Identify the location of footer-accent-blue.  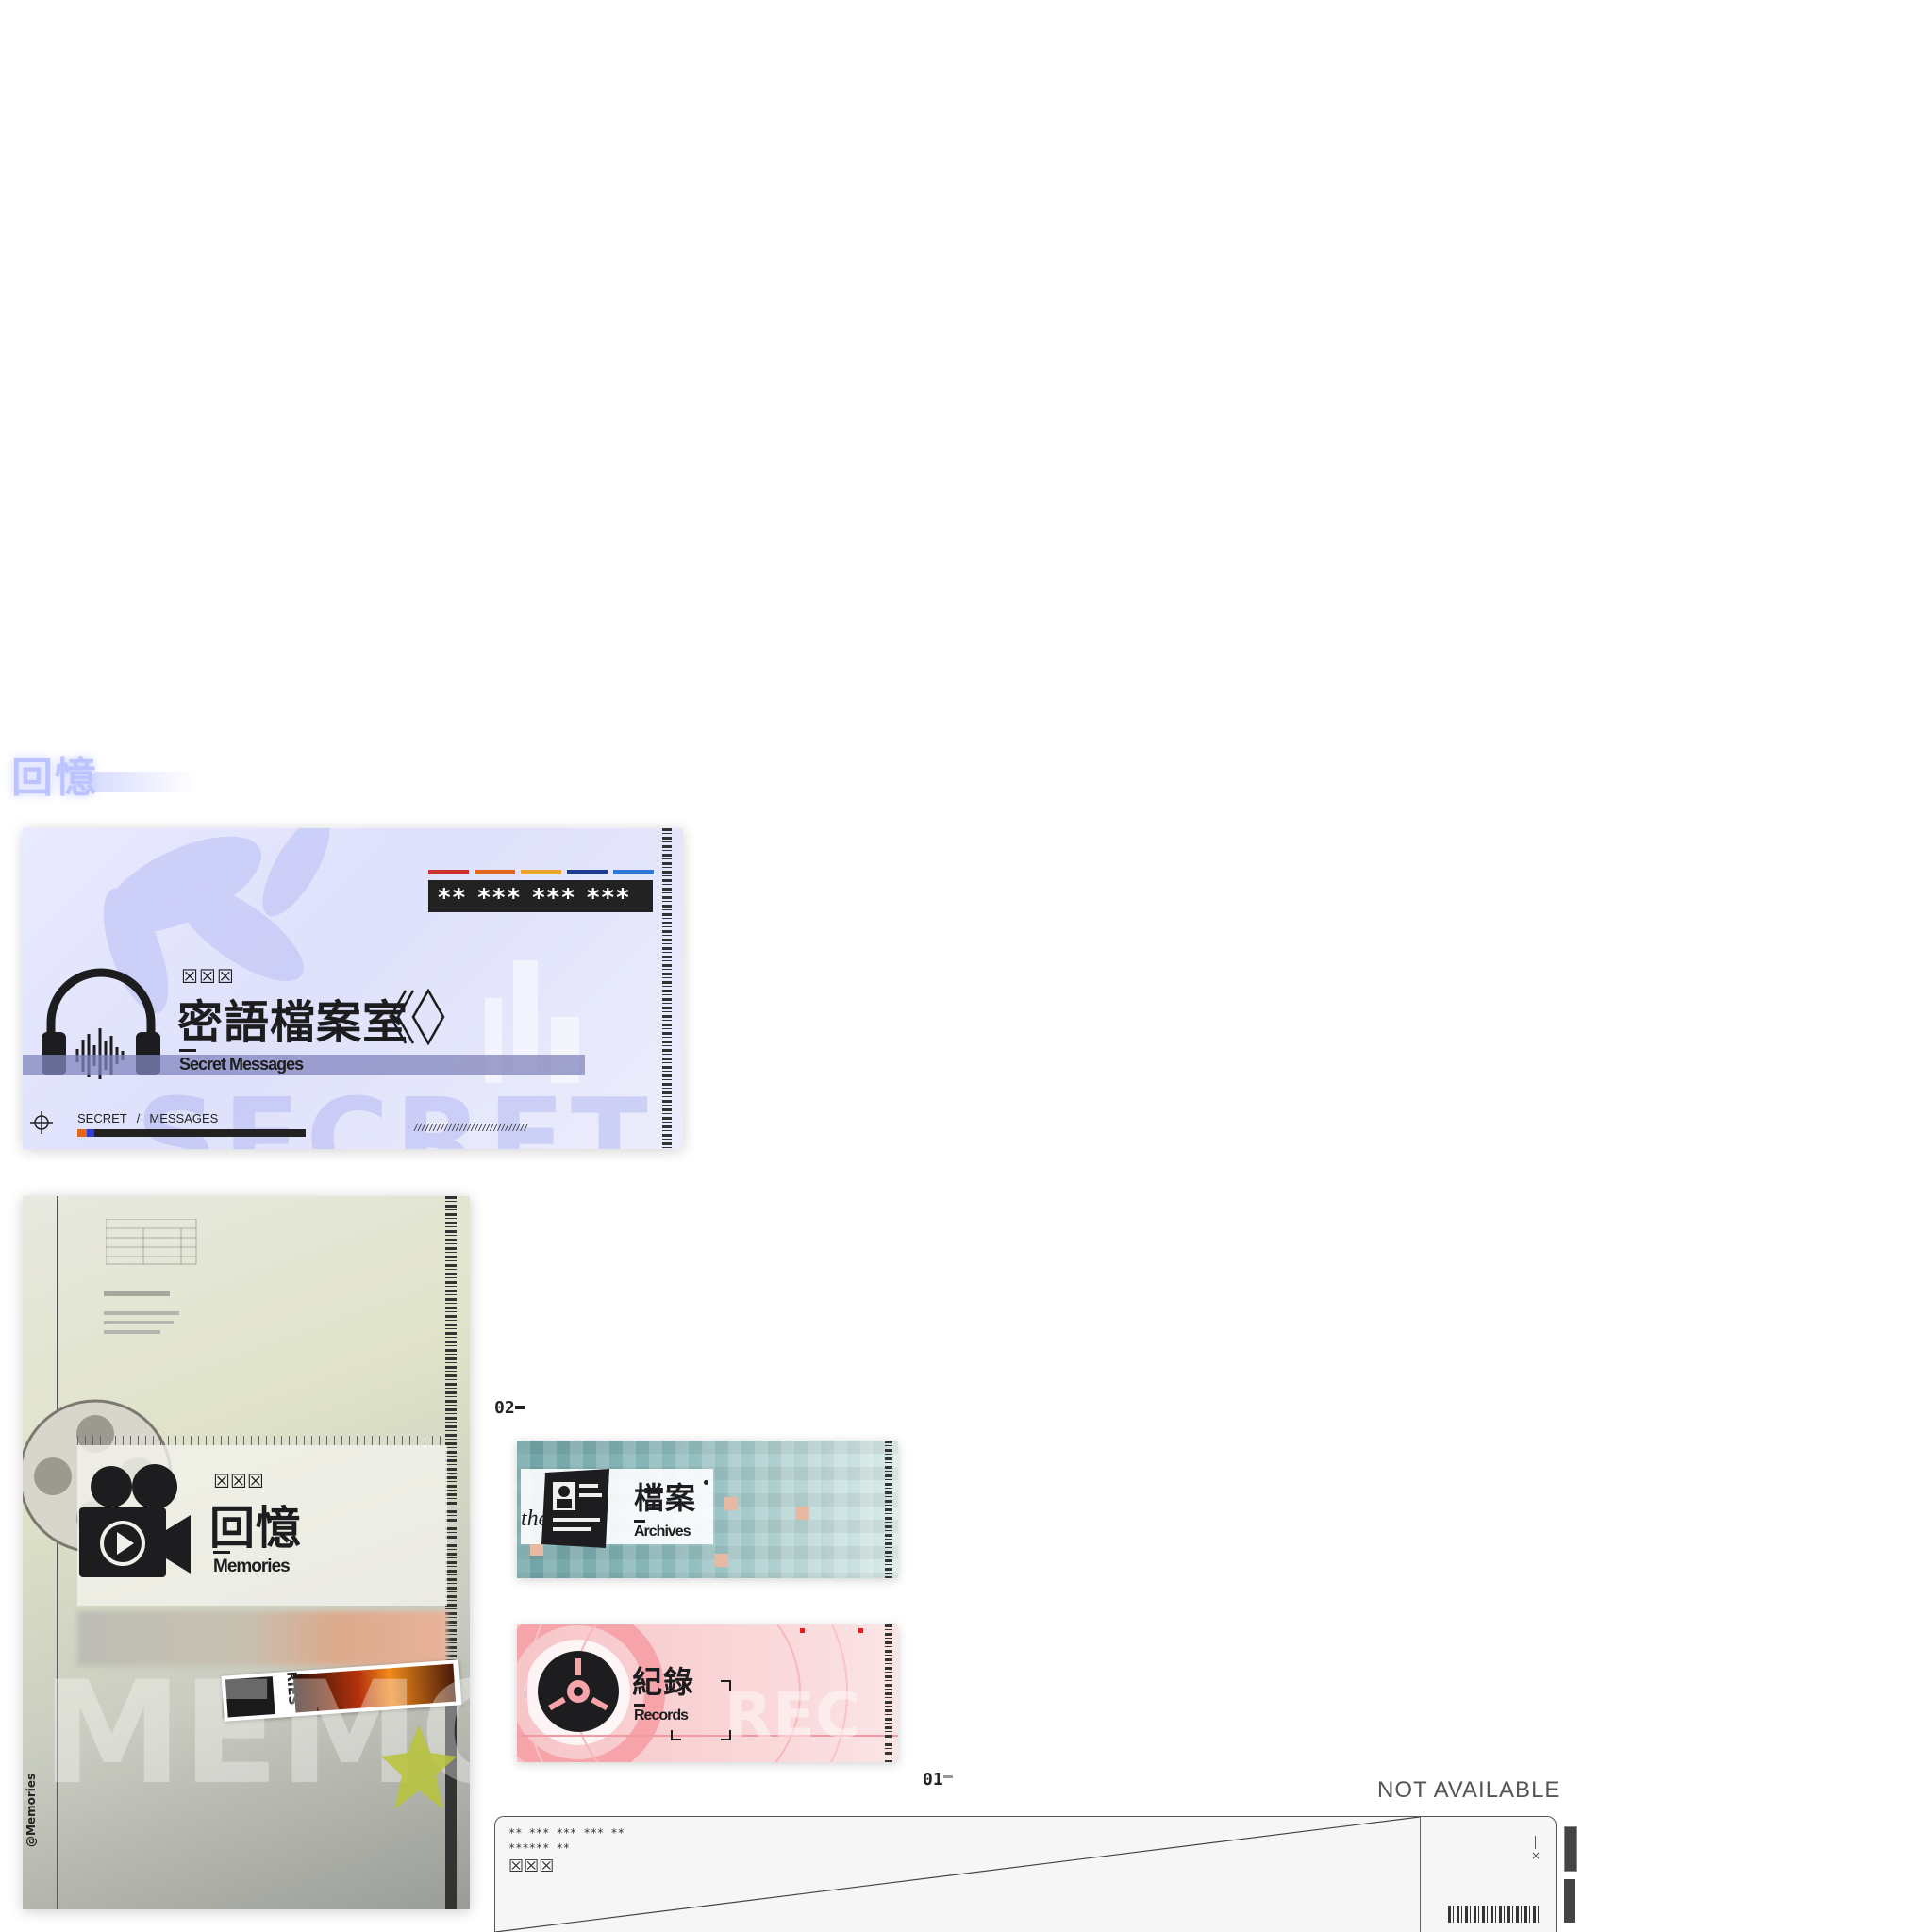
(90, 1133).